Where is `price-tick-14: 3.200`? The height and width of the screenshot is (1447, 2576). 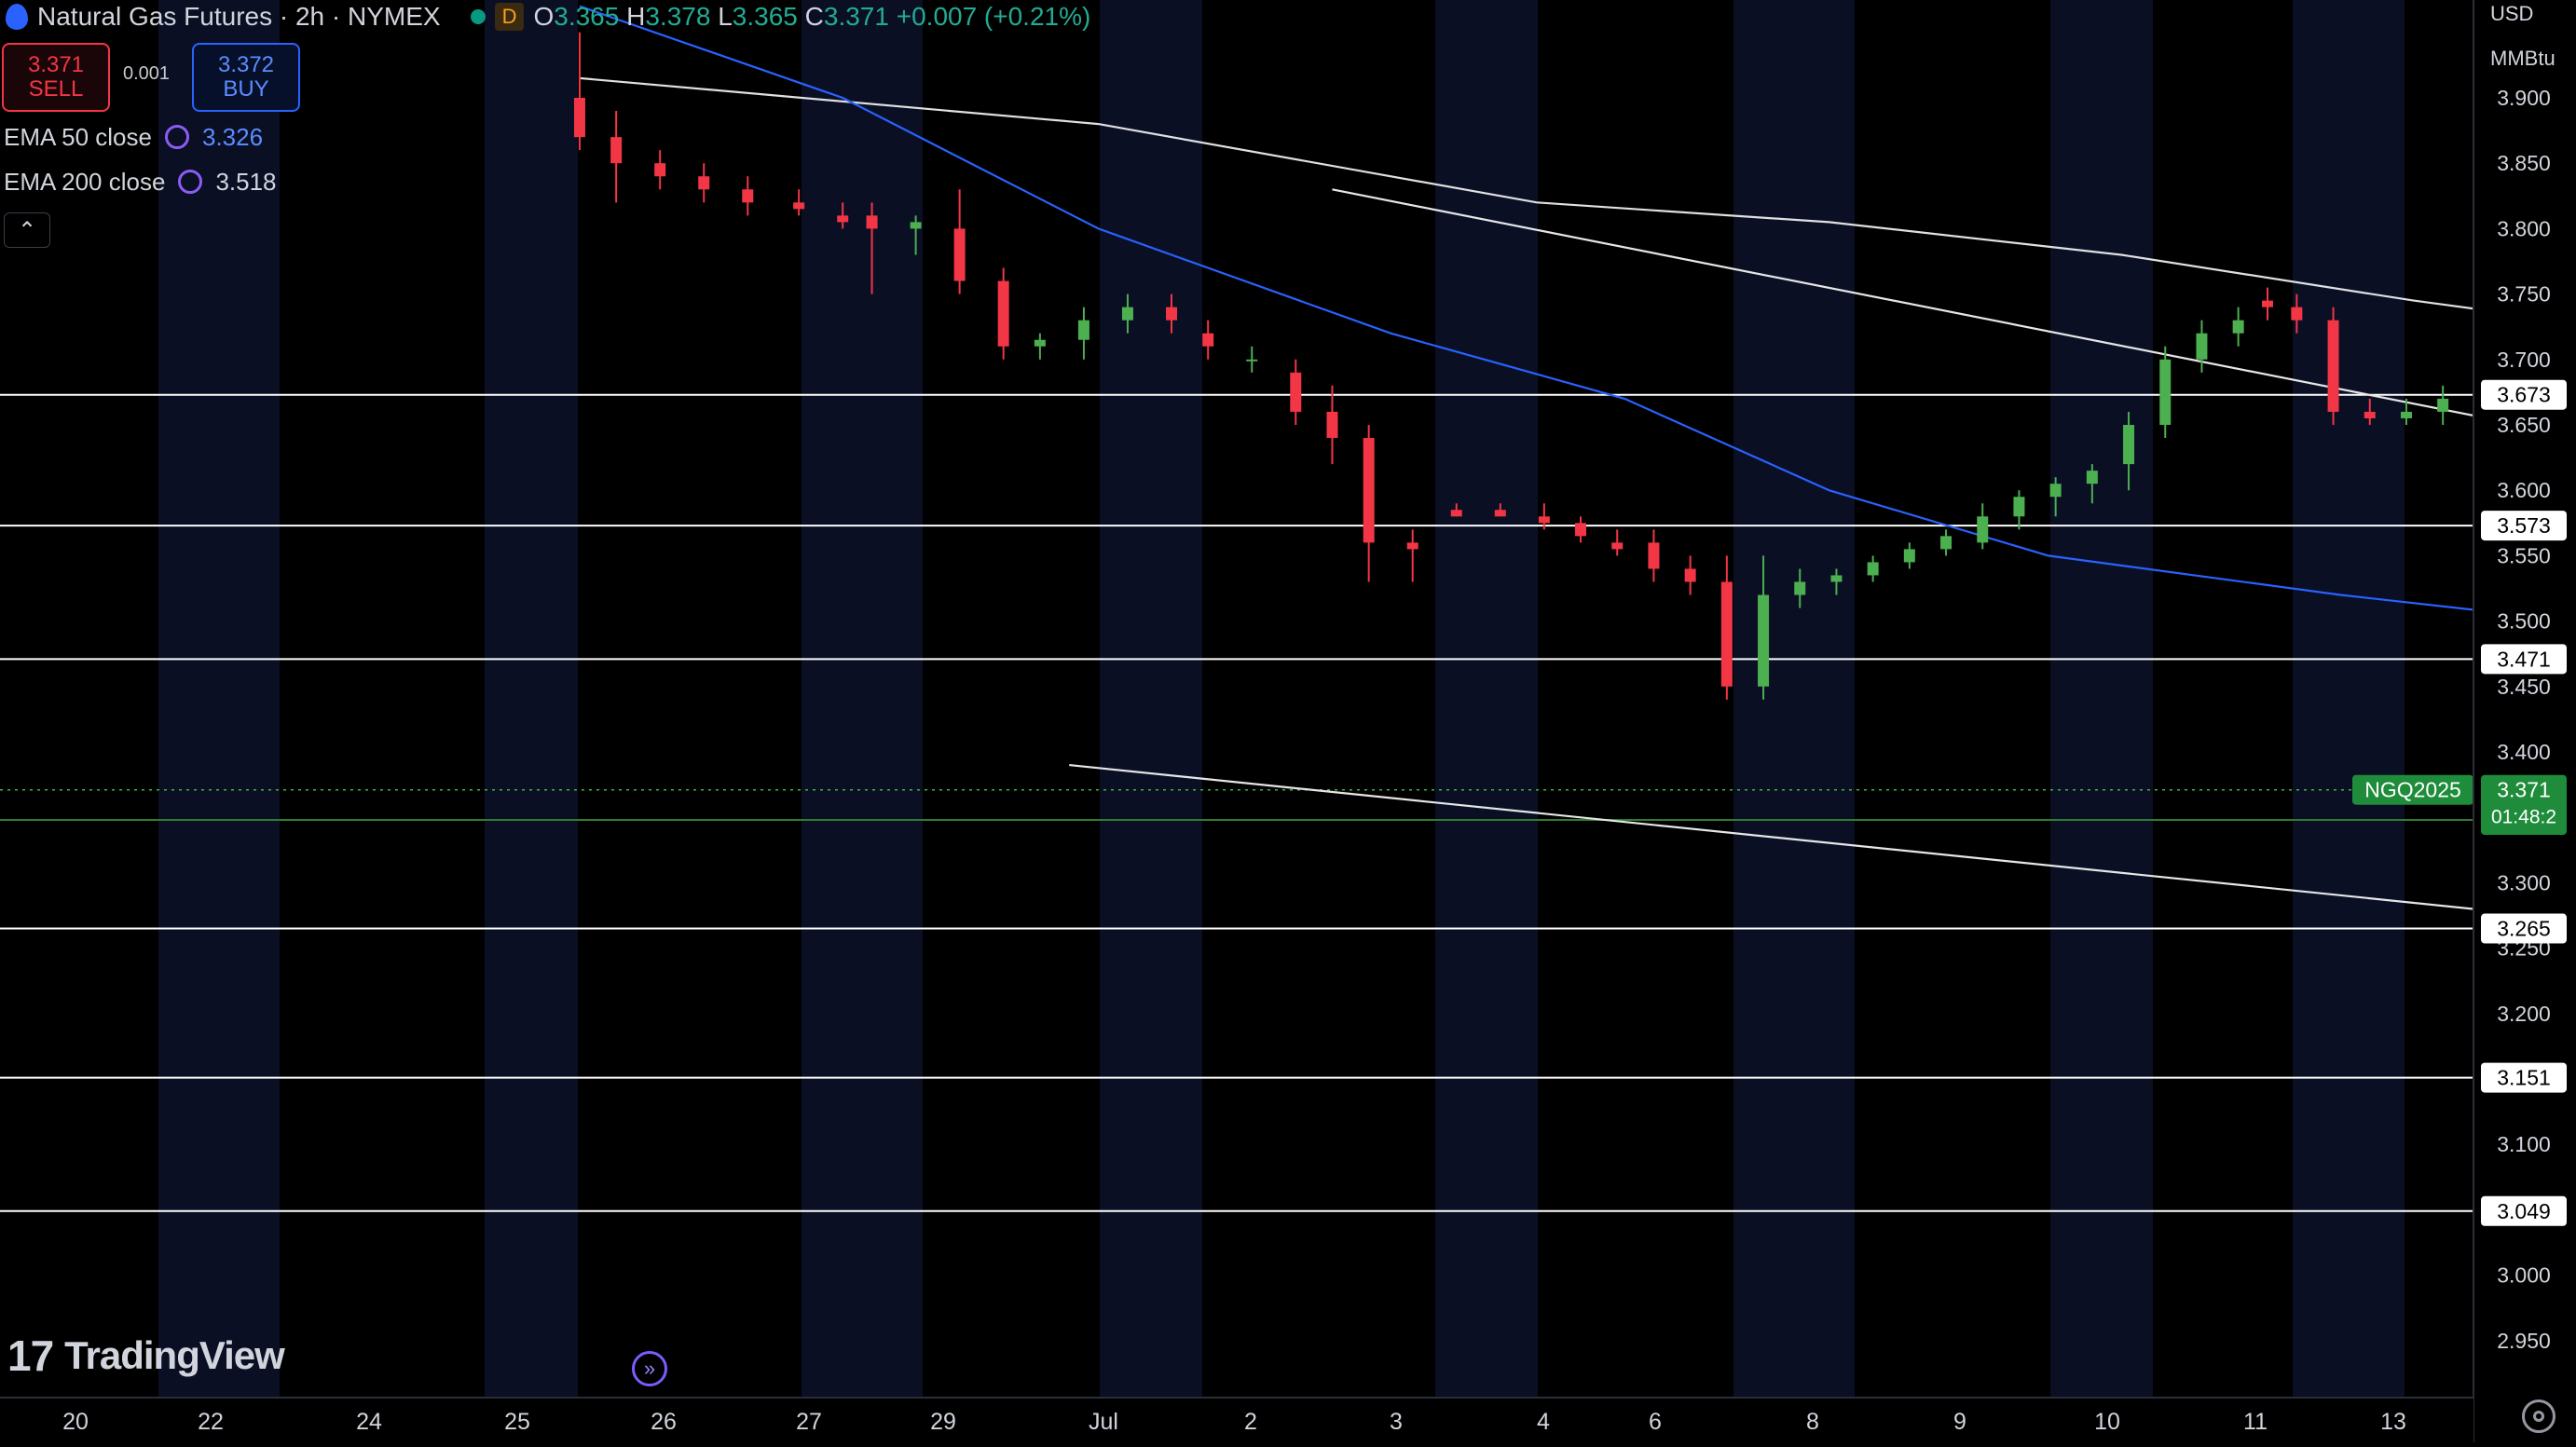 price-tick-14: 3.200 is located at coordinates (2524, 1014).